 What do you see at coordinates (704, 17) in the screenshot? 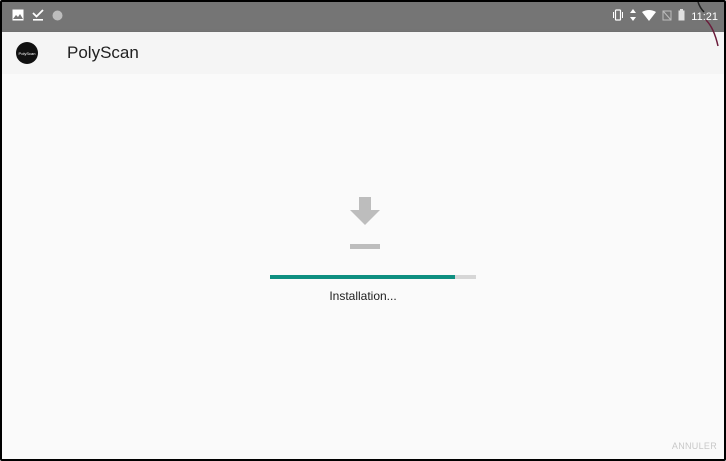
I see `status-time: 11:21` at bounding box center [704, 17].